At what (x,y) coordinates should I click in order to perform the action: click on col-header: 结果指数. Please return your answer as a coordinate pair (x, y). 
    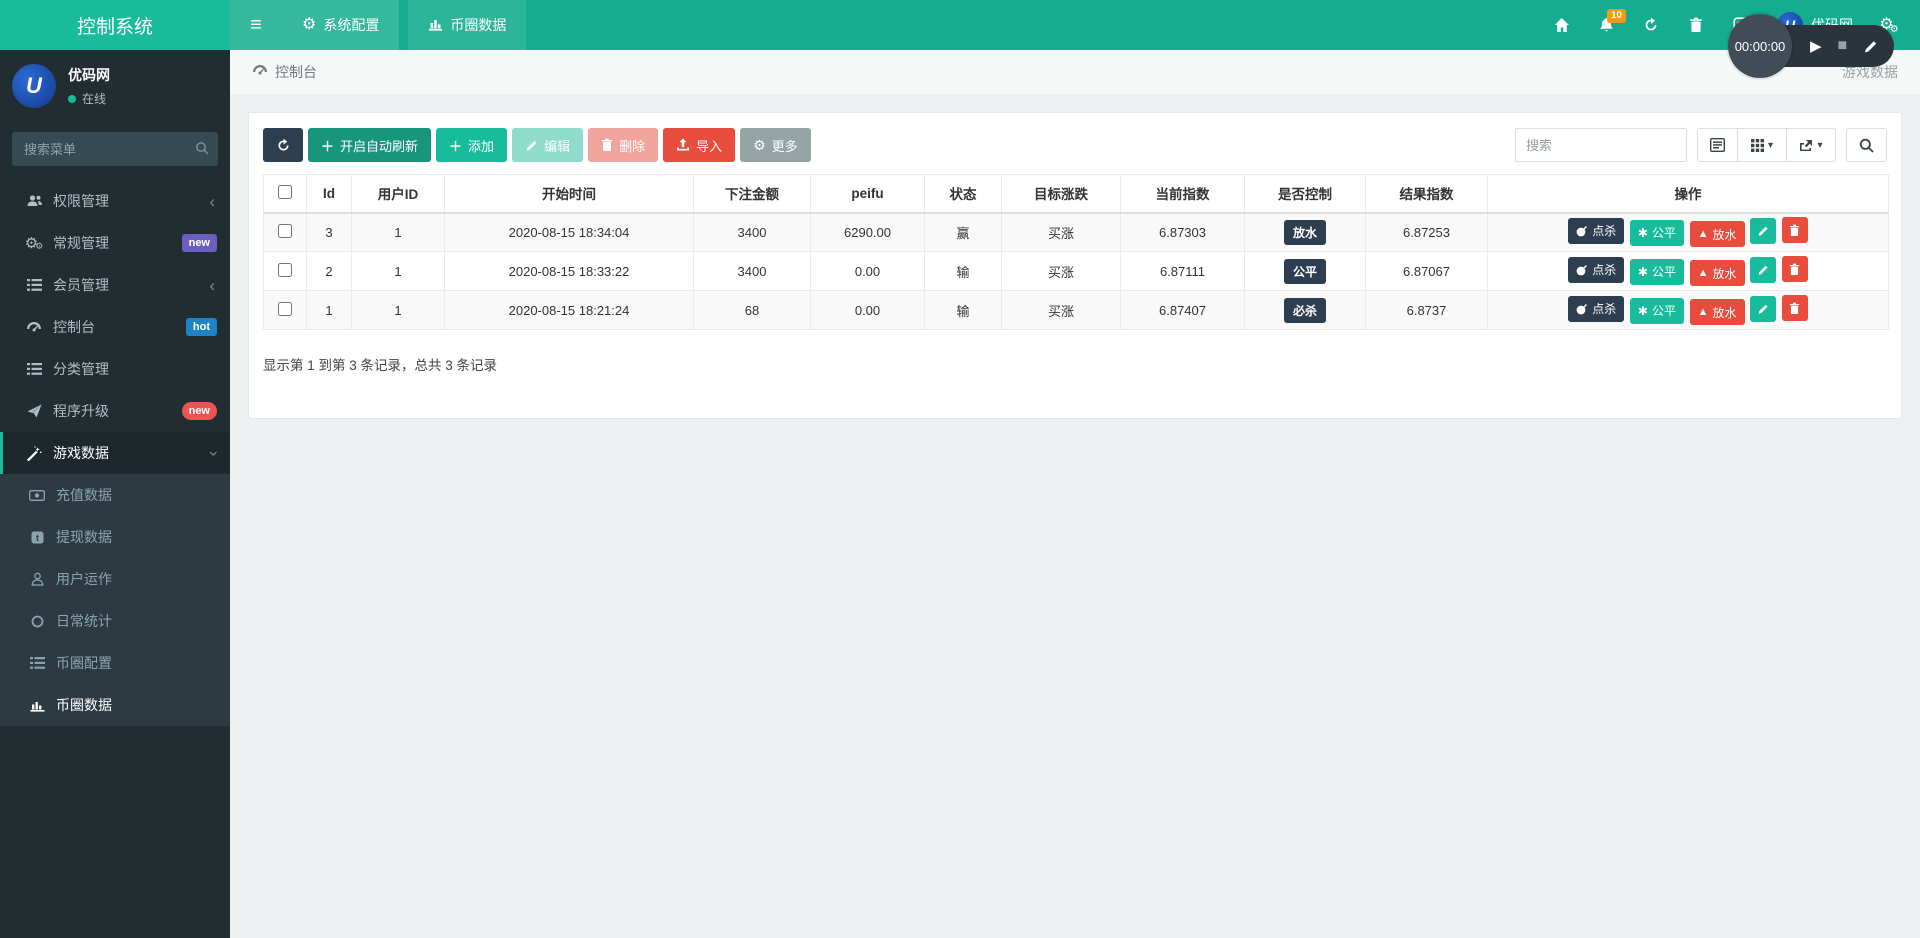
    Looking at the image, I should click on (1426, 194).